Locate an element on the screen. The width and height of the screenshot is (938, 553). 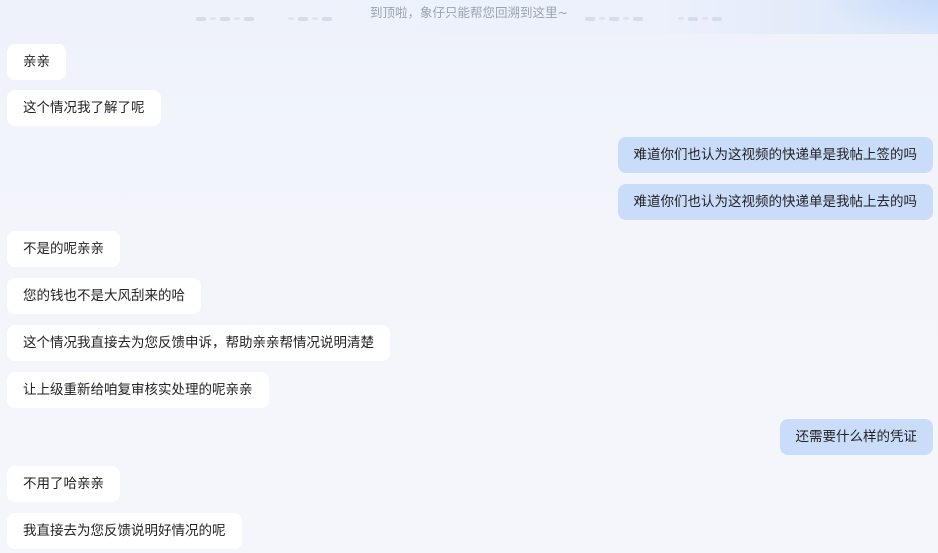
agent-message: 这个情况我直接去为您反馈申诉，帮助亲亲帮情况说明清楚 is located at coordinates (198, 343).